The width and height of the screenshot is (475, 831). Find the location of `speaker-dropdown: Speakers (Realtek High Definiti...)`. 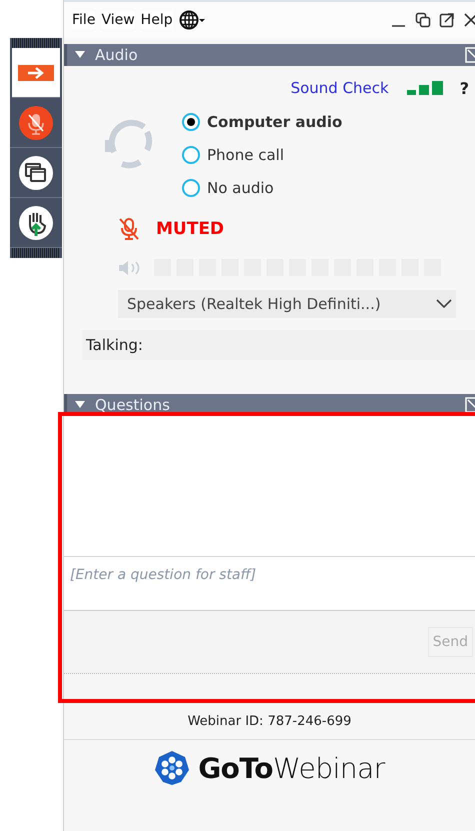

speaker-dropdown: Speakers (Realtek High Definiti...) is located at coordinates (287, 304).